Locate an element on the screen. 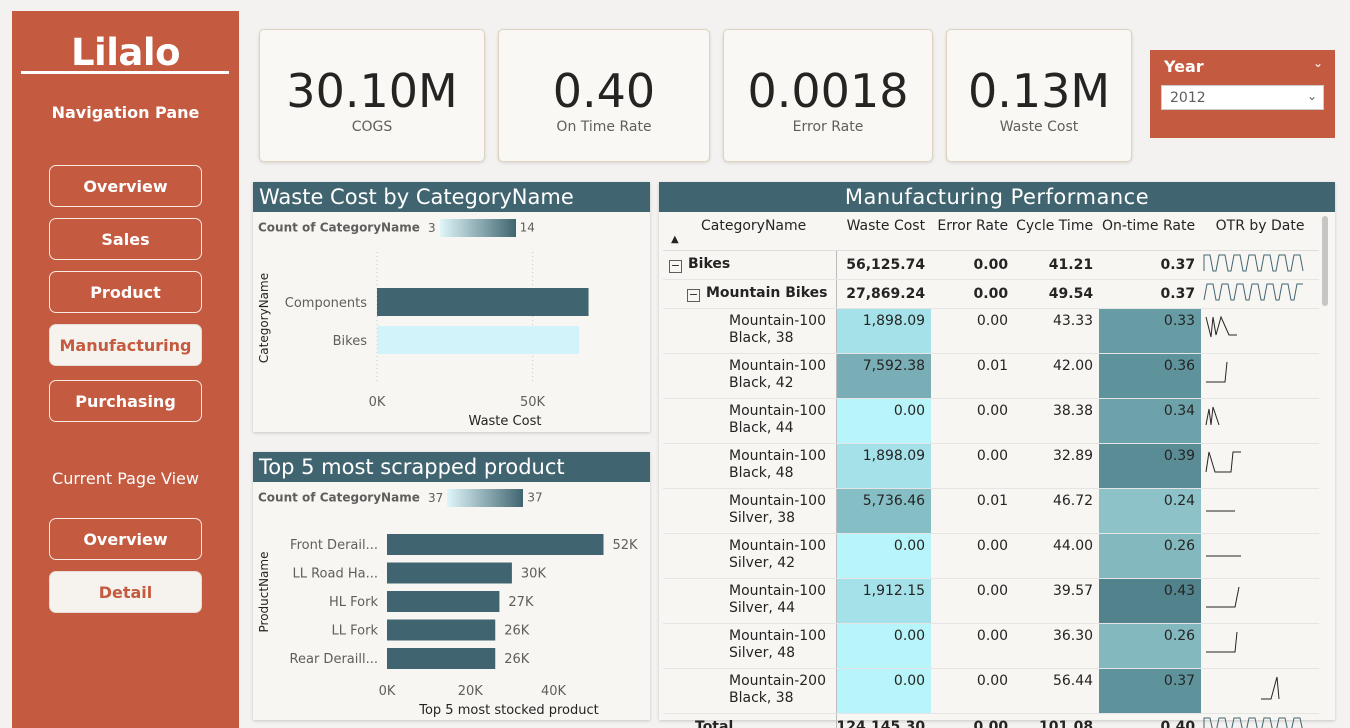 The width and height of the screenshot is (1350, 728). nav-button-overview: Overview is located at coordinates (125, 186).